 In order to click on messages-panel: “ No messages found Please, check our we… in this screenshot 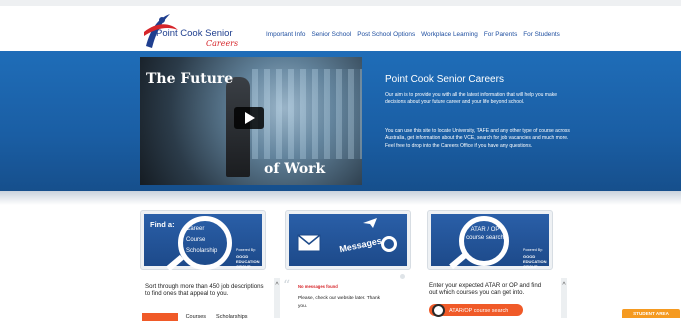, I will do `click(347, 298)`.